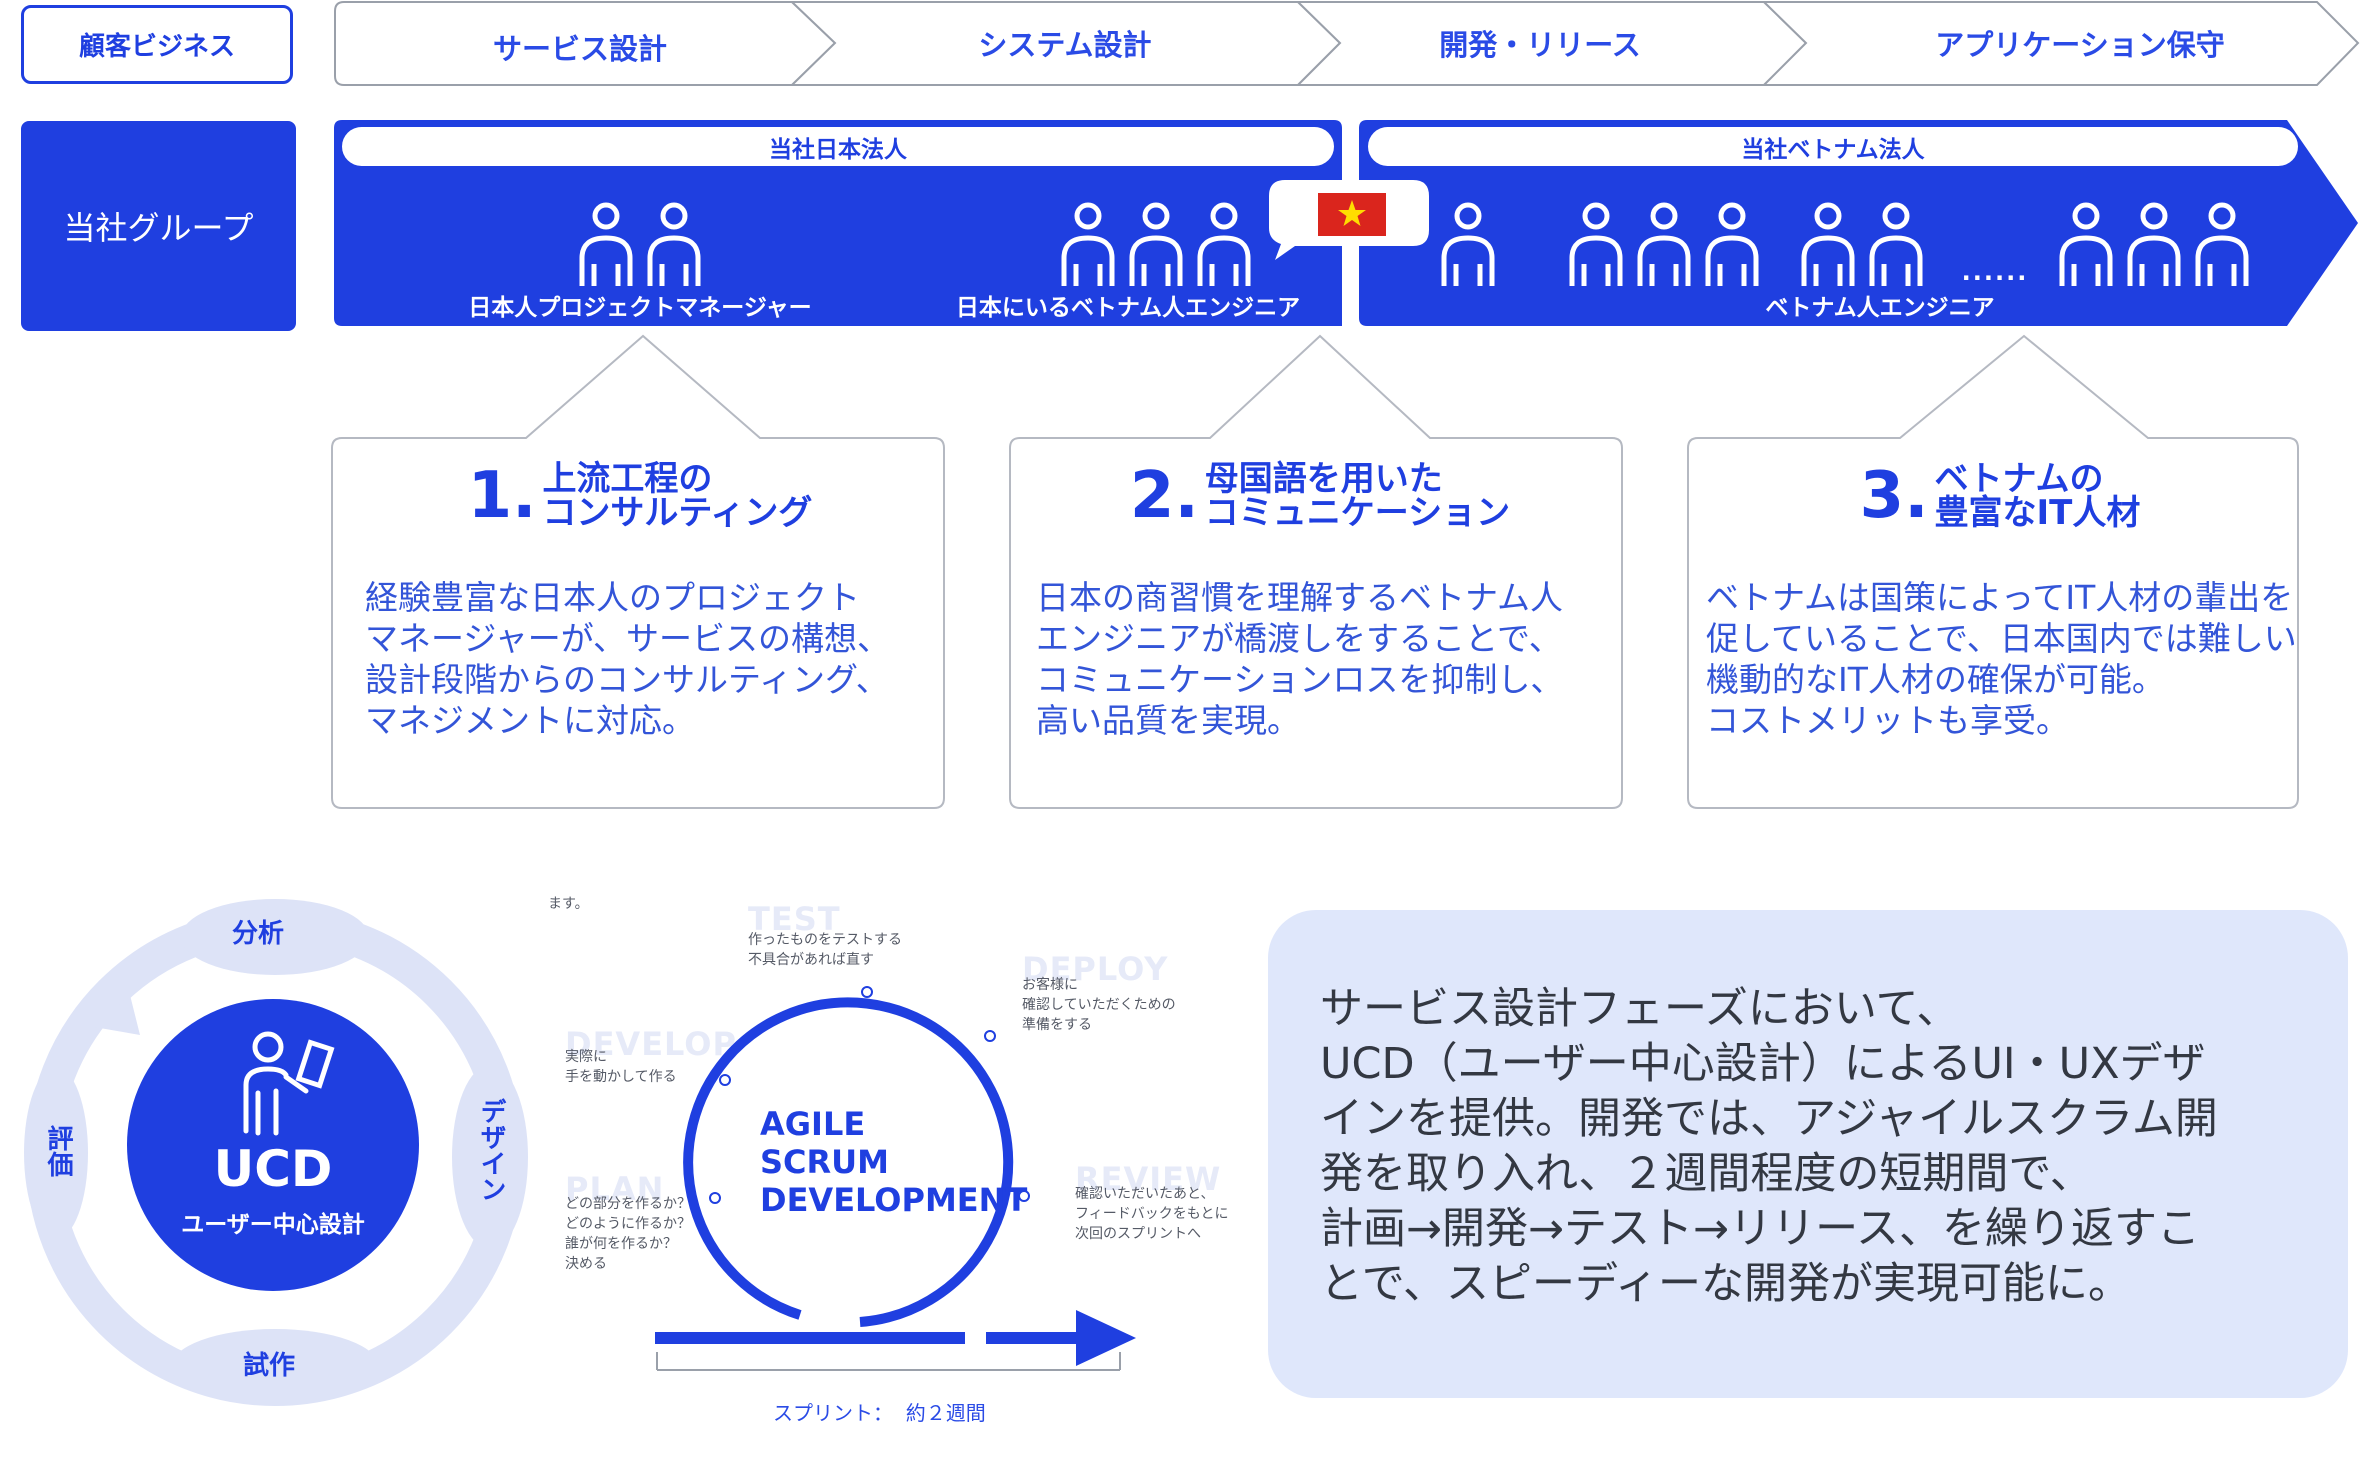  What do you see at coordinates (1763, 1064) in the screenshot?
I see `summary-line-2: UCD（ユーザー中心設計）によるUI・UXデザ` at bounding box center [1763, 1064].